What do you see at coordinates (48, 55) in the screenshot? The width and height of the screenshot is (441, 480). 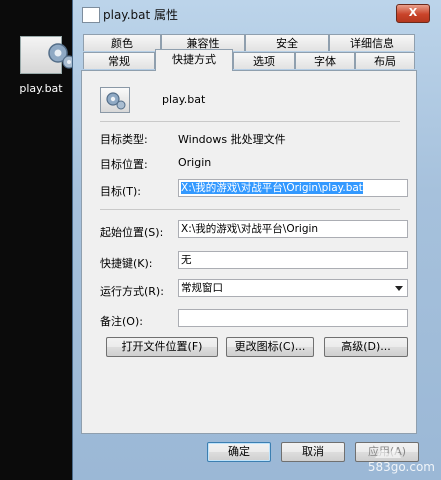 I see `batch-file-icon` at bounding box center [48, 55].